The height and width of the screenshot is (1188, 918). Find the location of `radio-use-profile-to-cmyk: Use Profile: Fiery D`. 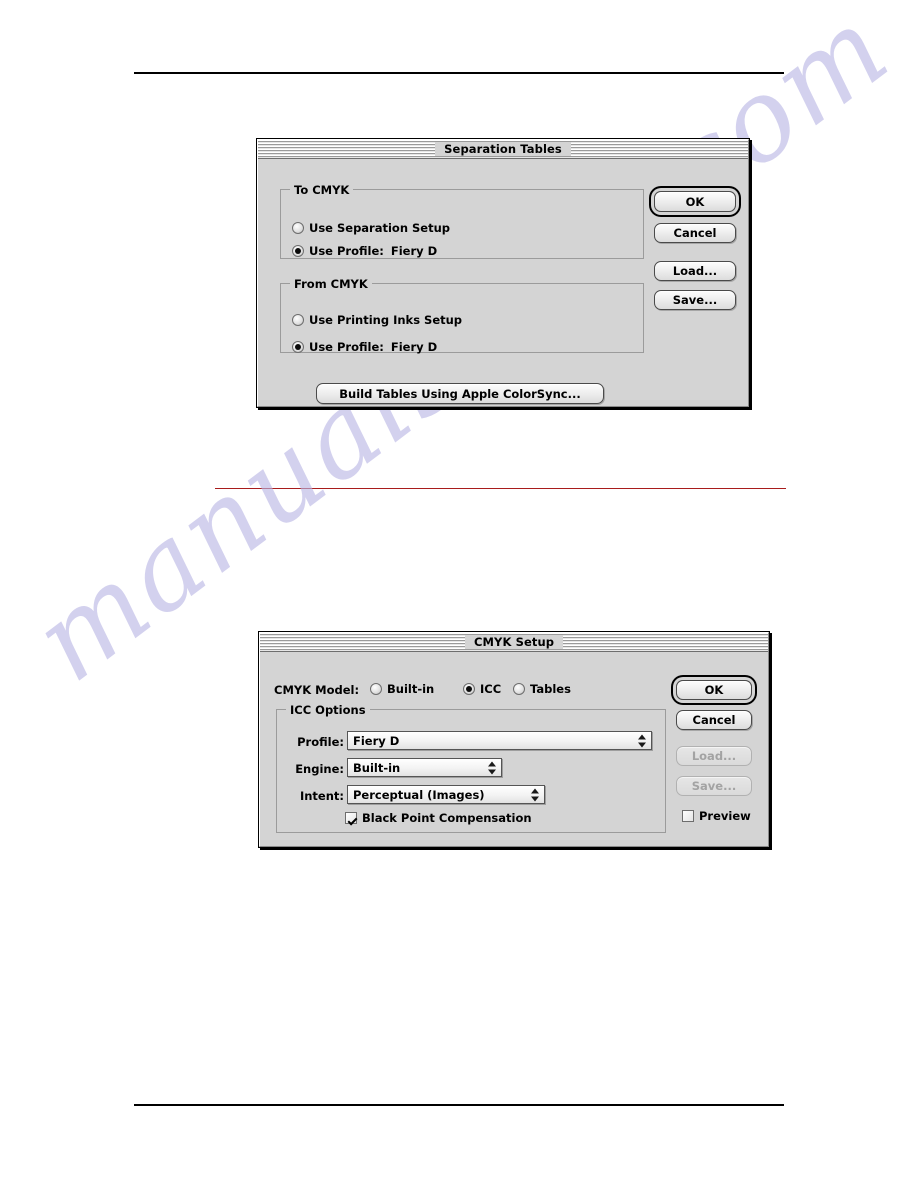

radio-use-profile-to-cmyk: Use Profile: Fiery D is located at coordinates (364, 251).